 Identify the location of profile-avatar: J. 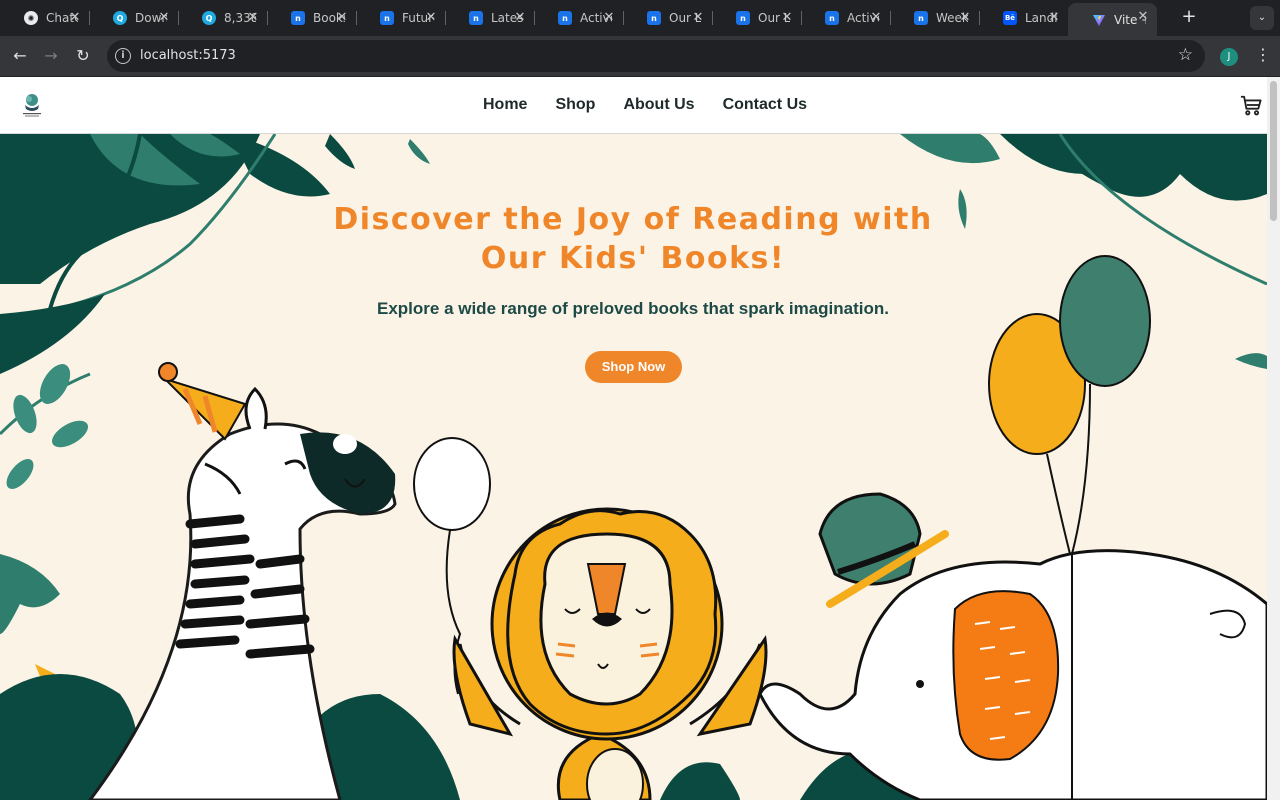
(1229, 57).